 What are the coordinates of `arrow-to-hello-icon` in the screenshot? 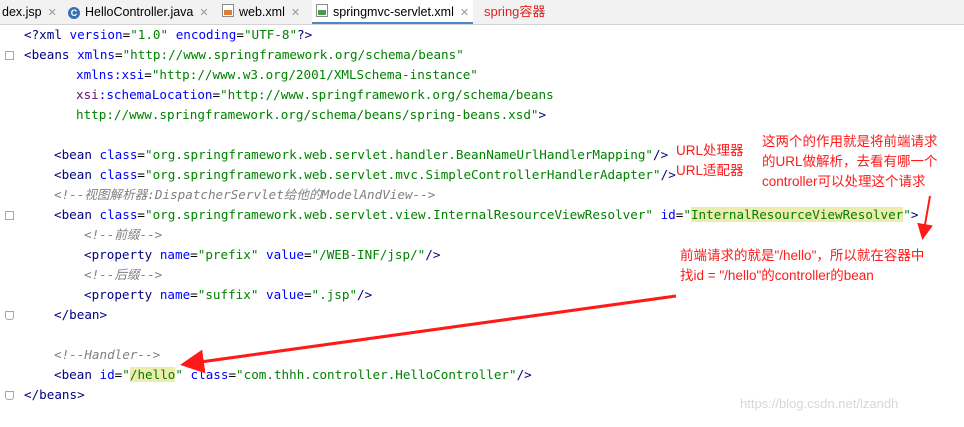 It's located at (428, 334).